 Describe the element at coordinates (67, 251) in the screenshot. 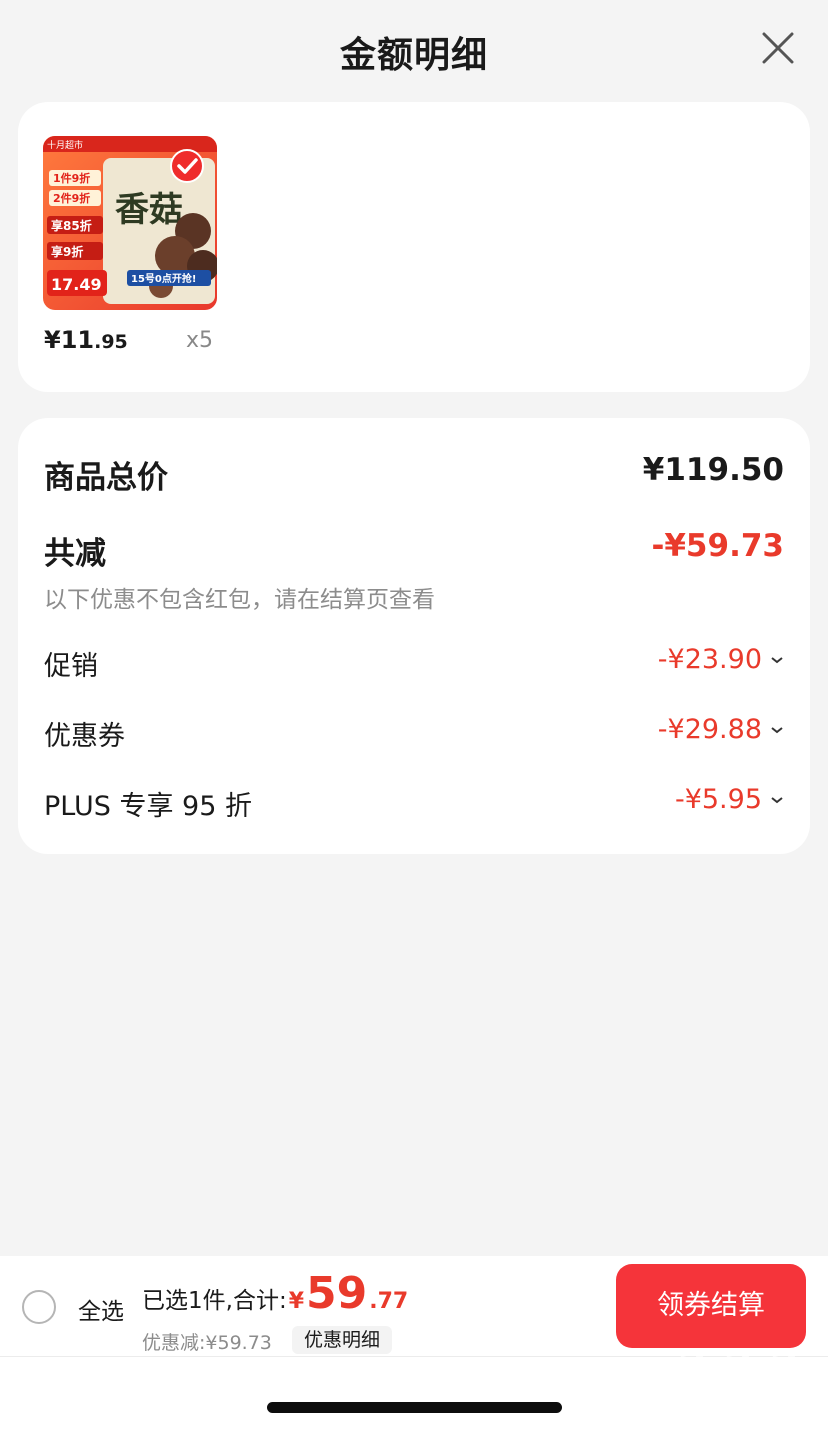

I see `thumb-deal4: 享9折` at that location.